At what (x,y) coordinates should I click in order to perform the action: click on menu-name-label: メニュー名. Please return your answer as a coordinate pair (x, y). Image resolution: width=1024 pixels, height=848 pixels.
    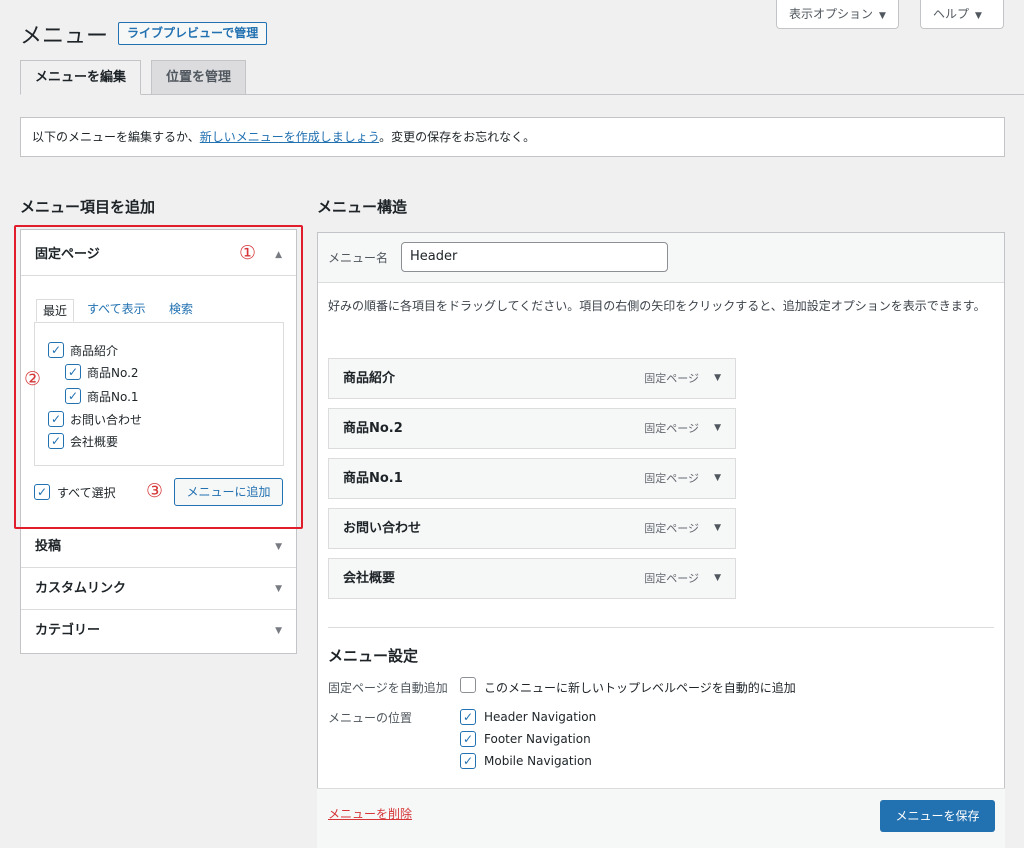
    Looking at the image, I should click on (358, 258).